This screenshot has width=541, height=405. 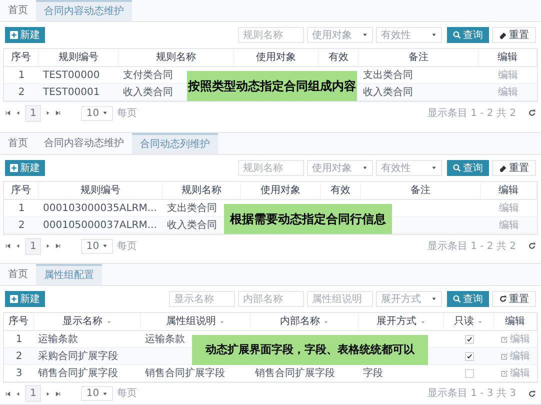 What do you see at coordinates (409, 299) in the screenshot?
I see `dropdown: 展开方式` at bounding box center [409, 299].